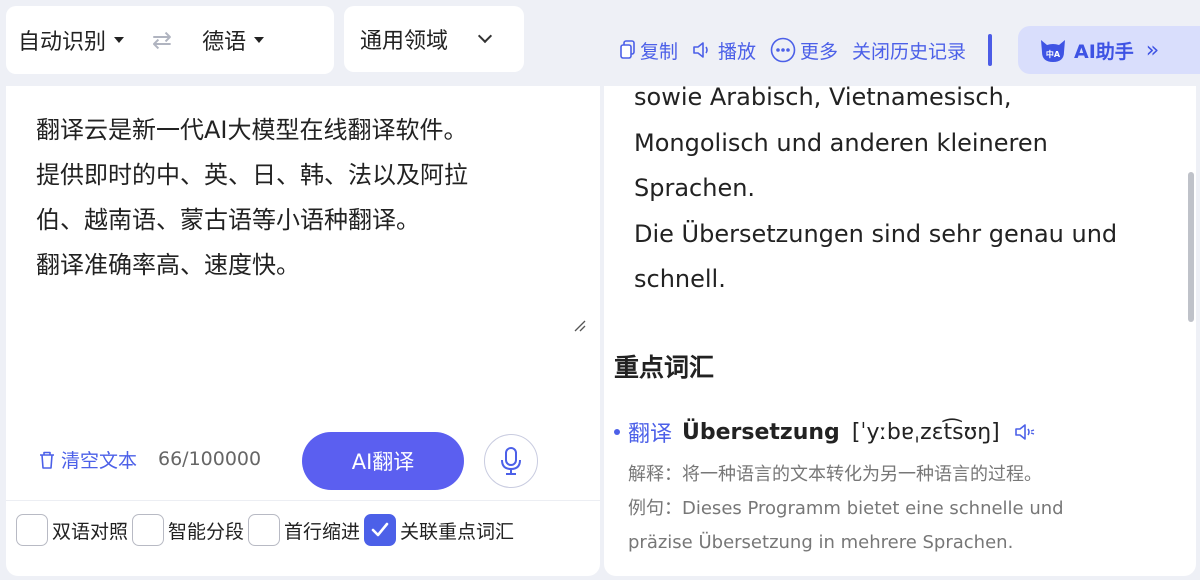 Image resolution: width=1200 pixels, height=580 pixels. Describe the element at coordinates (383, 461) in the screenshot. I see `ai-translate-button: AI翻译` at that location.